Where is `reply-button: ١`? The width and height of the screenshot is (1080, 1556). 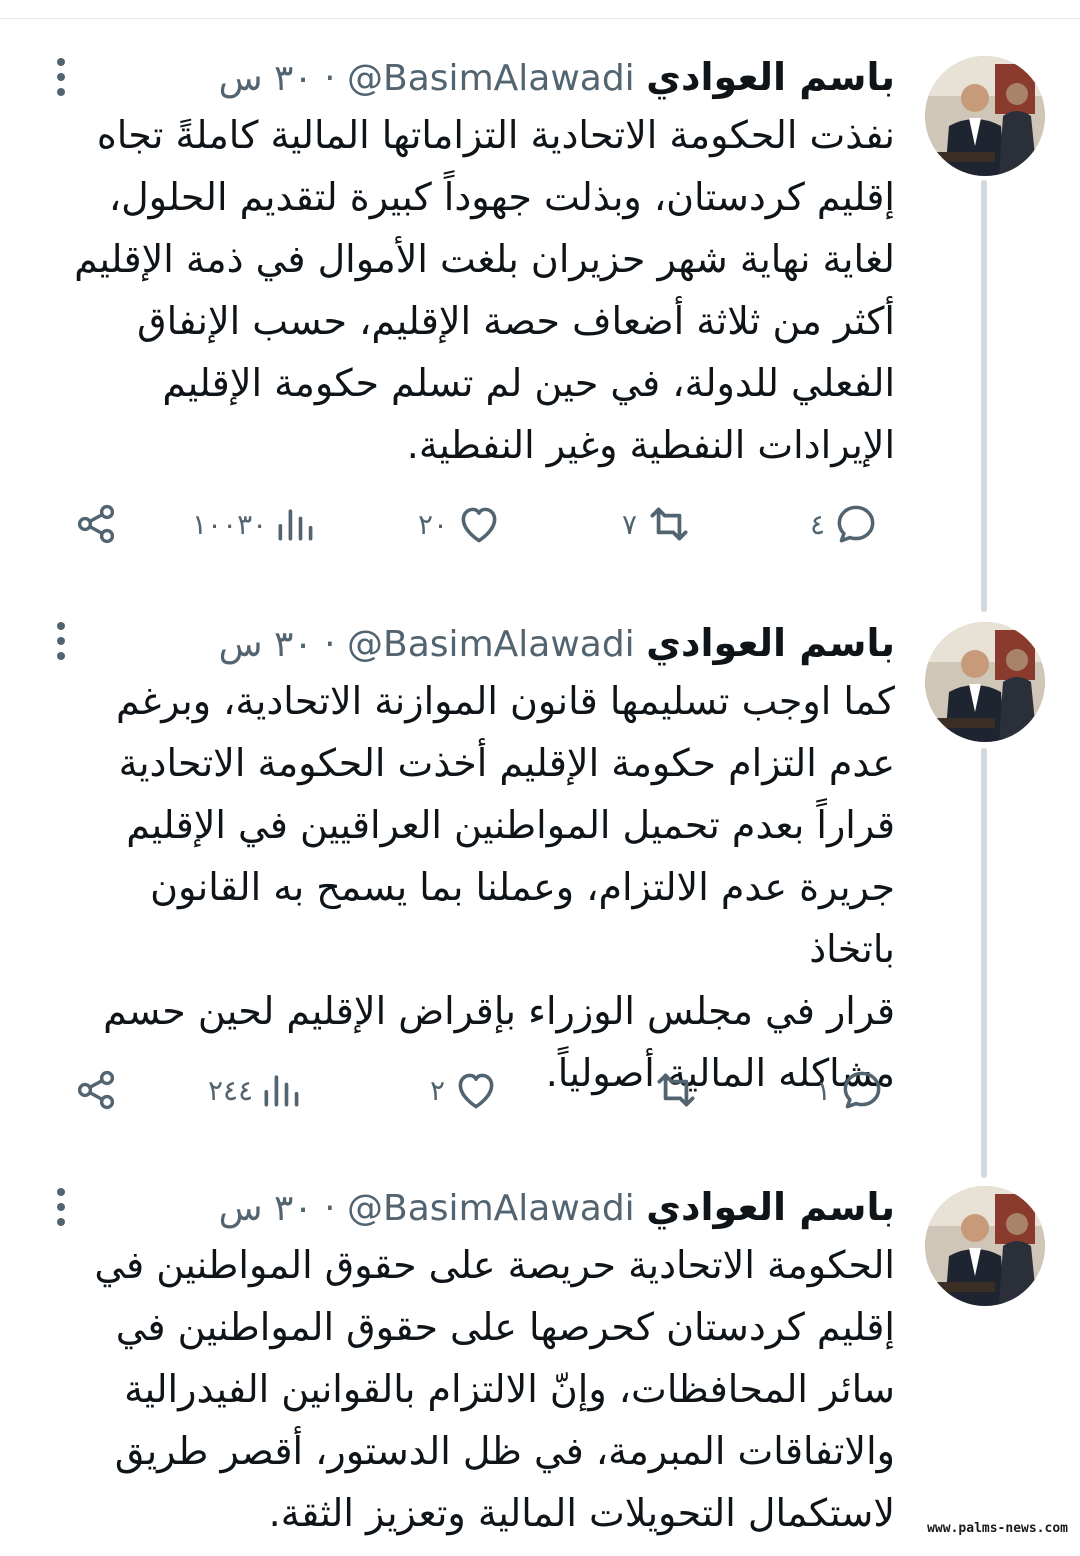
reply-button: ١ is located at coordinates (851, 1090).